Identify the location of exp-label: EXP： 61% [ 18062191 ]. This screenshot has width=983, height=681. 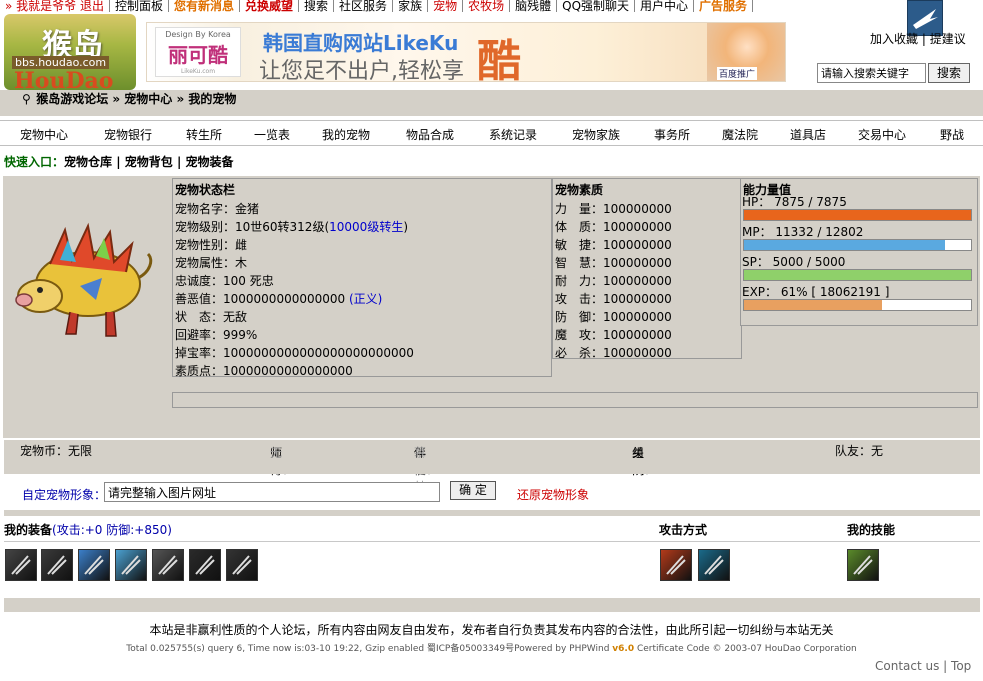
(816, 292).